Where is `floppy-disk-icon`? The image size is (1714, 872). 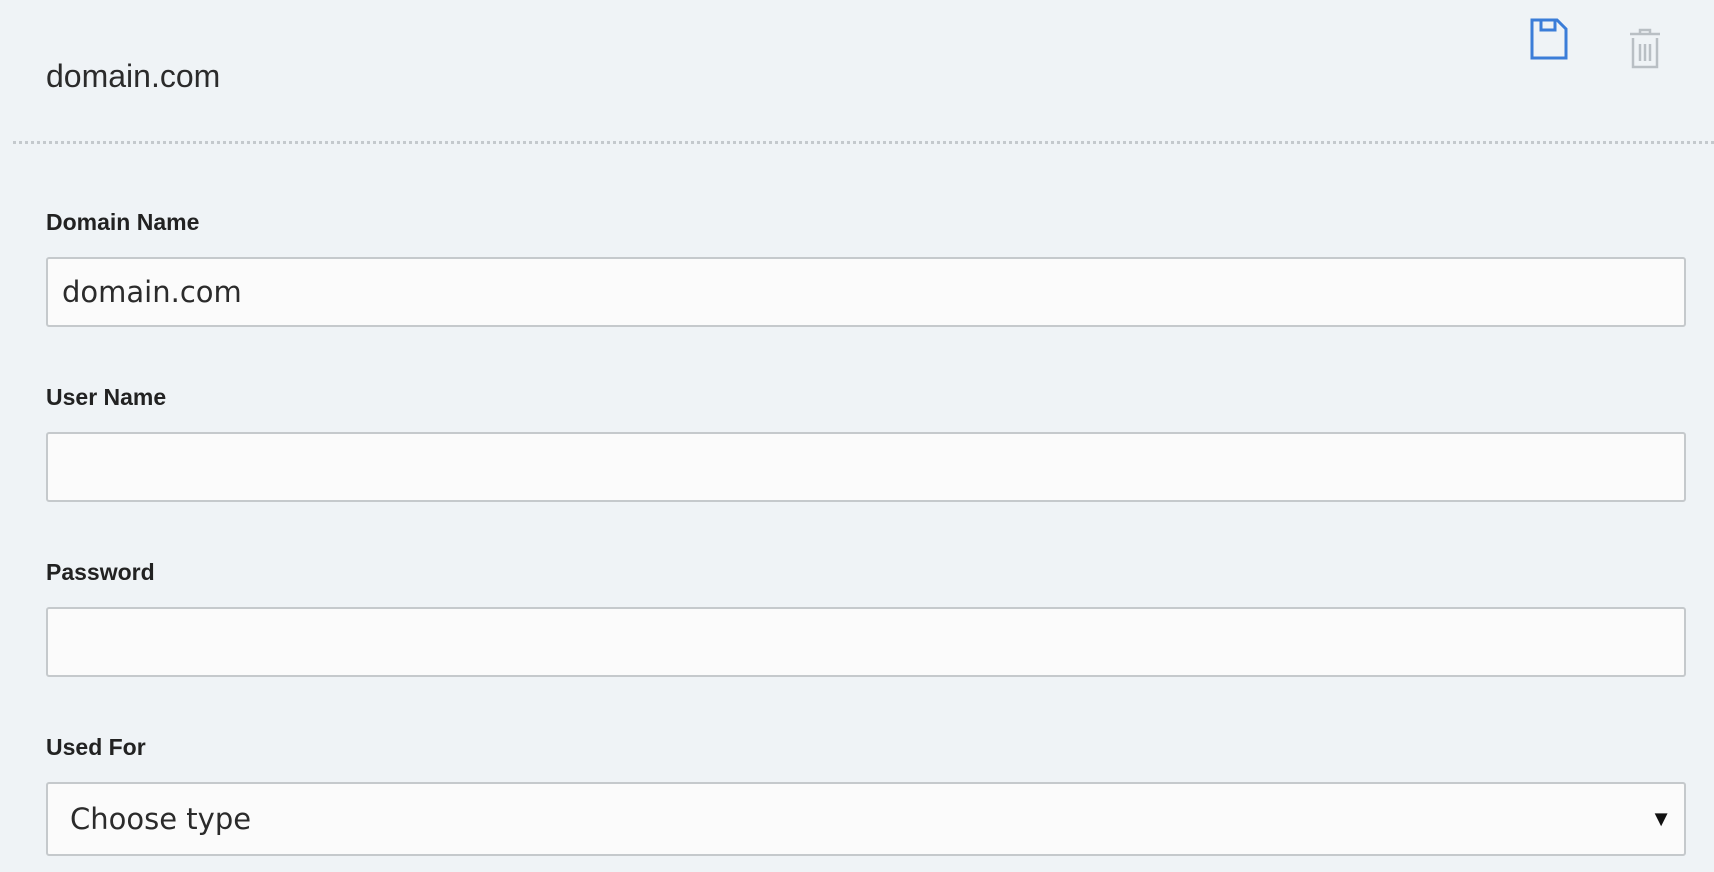 floppy-disk-icon is located at coordinates (1549, 39).